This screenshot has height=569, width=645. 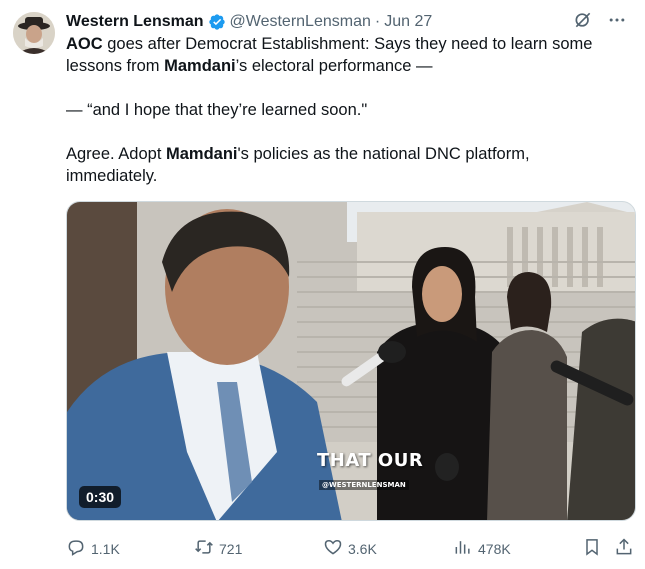 What do you see at coordinates (115, 66) in the screenshot?
I see `tweet-line-2-pre: lessons from` at bounding box center [115, 66].